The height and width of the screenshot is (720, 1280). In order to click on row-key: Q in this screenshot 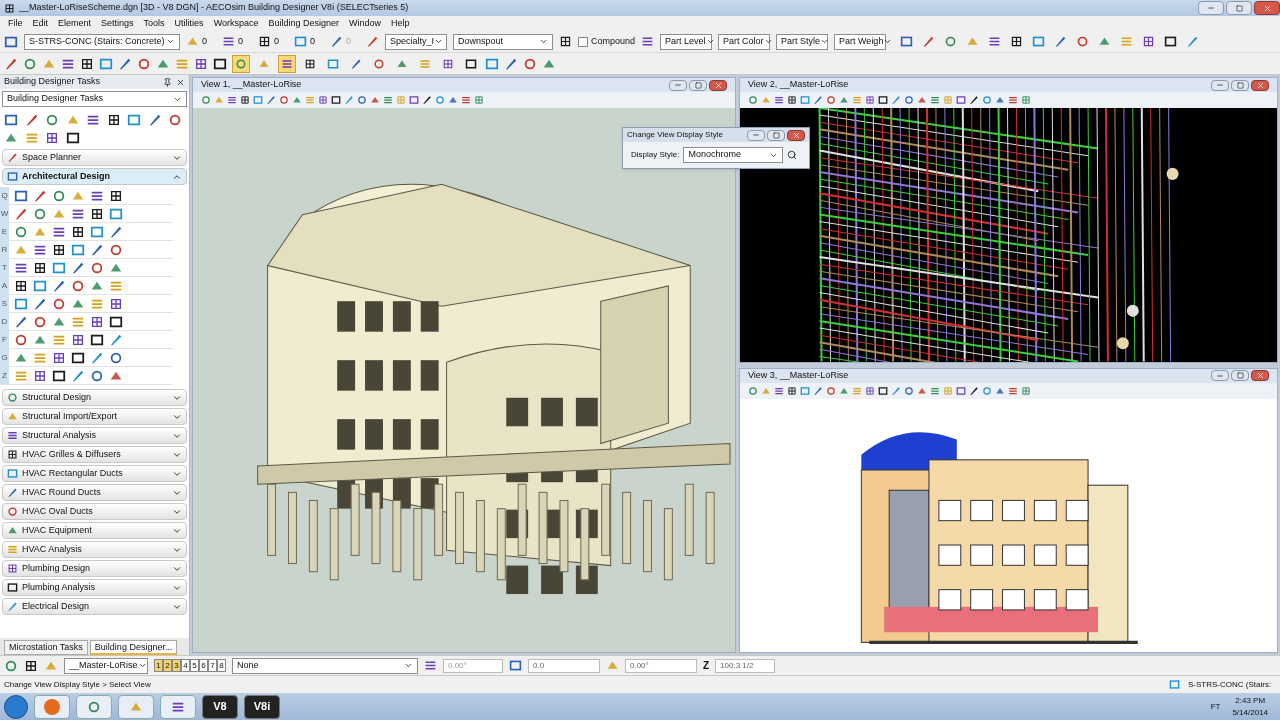, I will do `click(4, 195)`.